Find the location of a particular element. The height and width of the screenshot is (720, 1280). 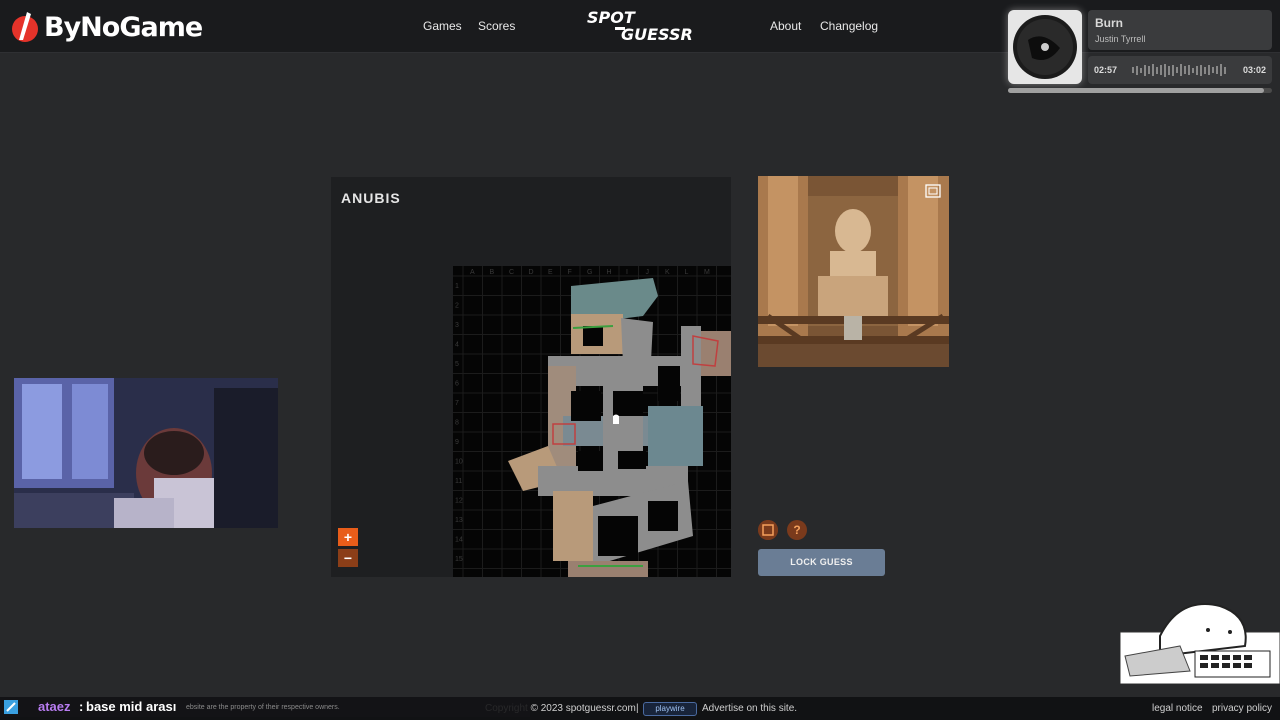

grid-row-label: 11 is located at coordinates (458, 481).